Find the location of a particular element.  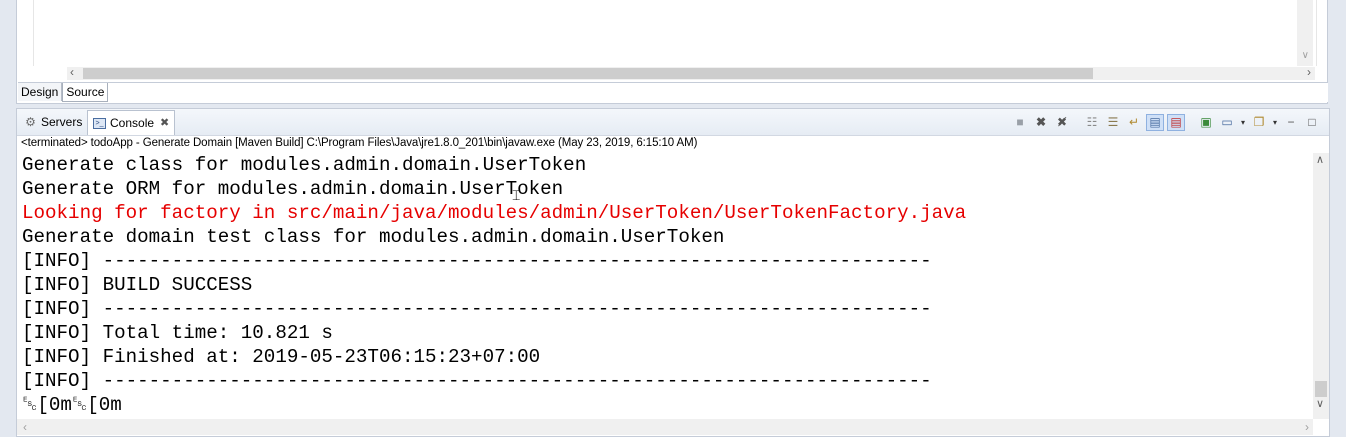

console-vertical-scrollbar: ∧ ∨ is located at coordinates (1321, 286).